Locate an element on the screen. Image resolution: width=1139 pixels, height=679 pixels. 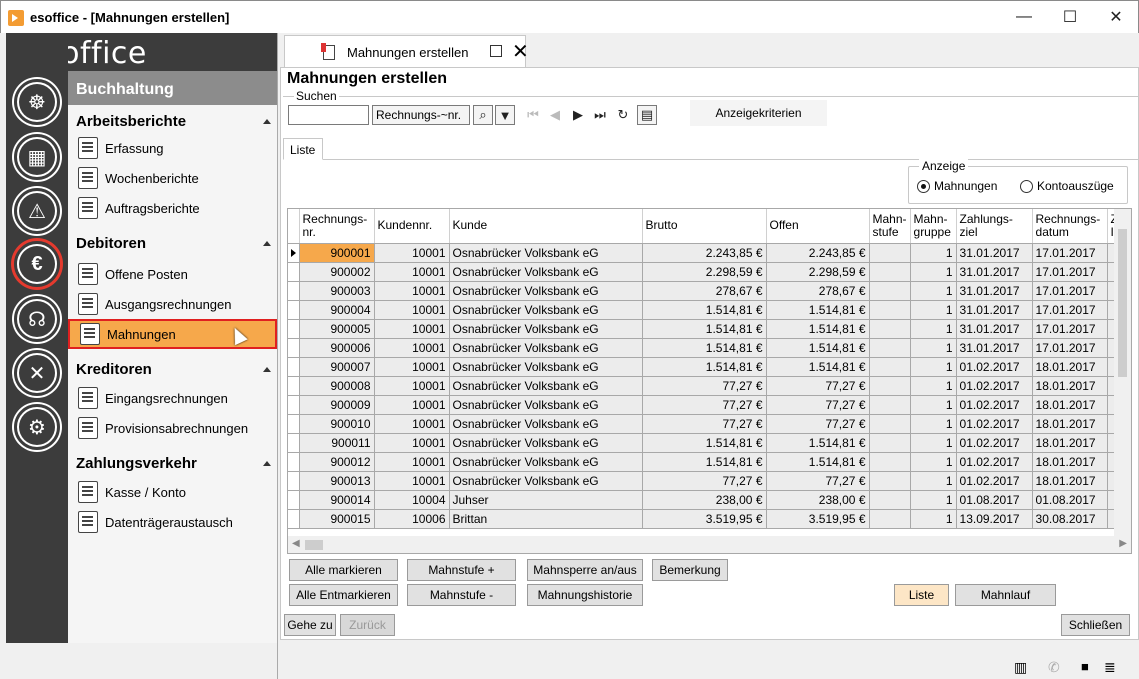
table-cell: 900007 is located at coordinates (337, 367).